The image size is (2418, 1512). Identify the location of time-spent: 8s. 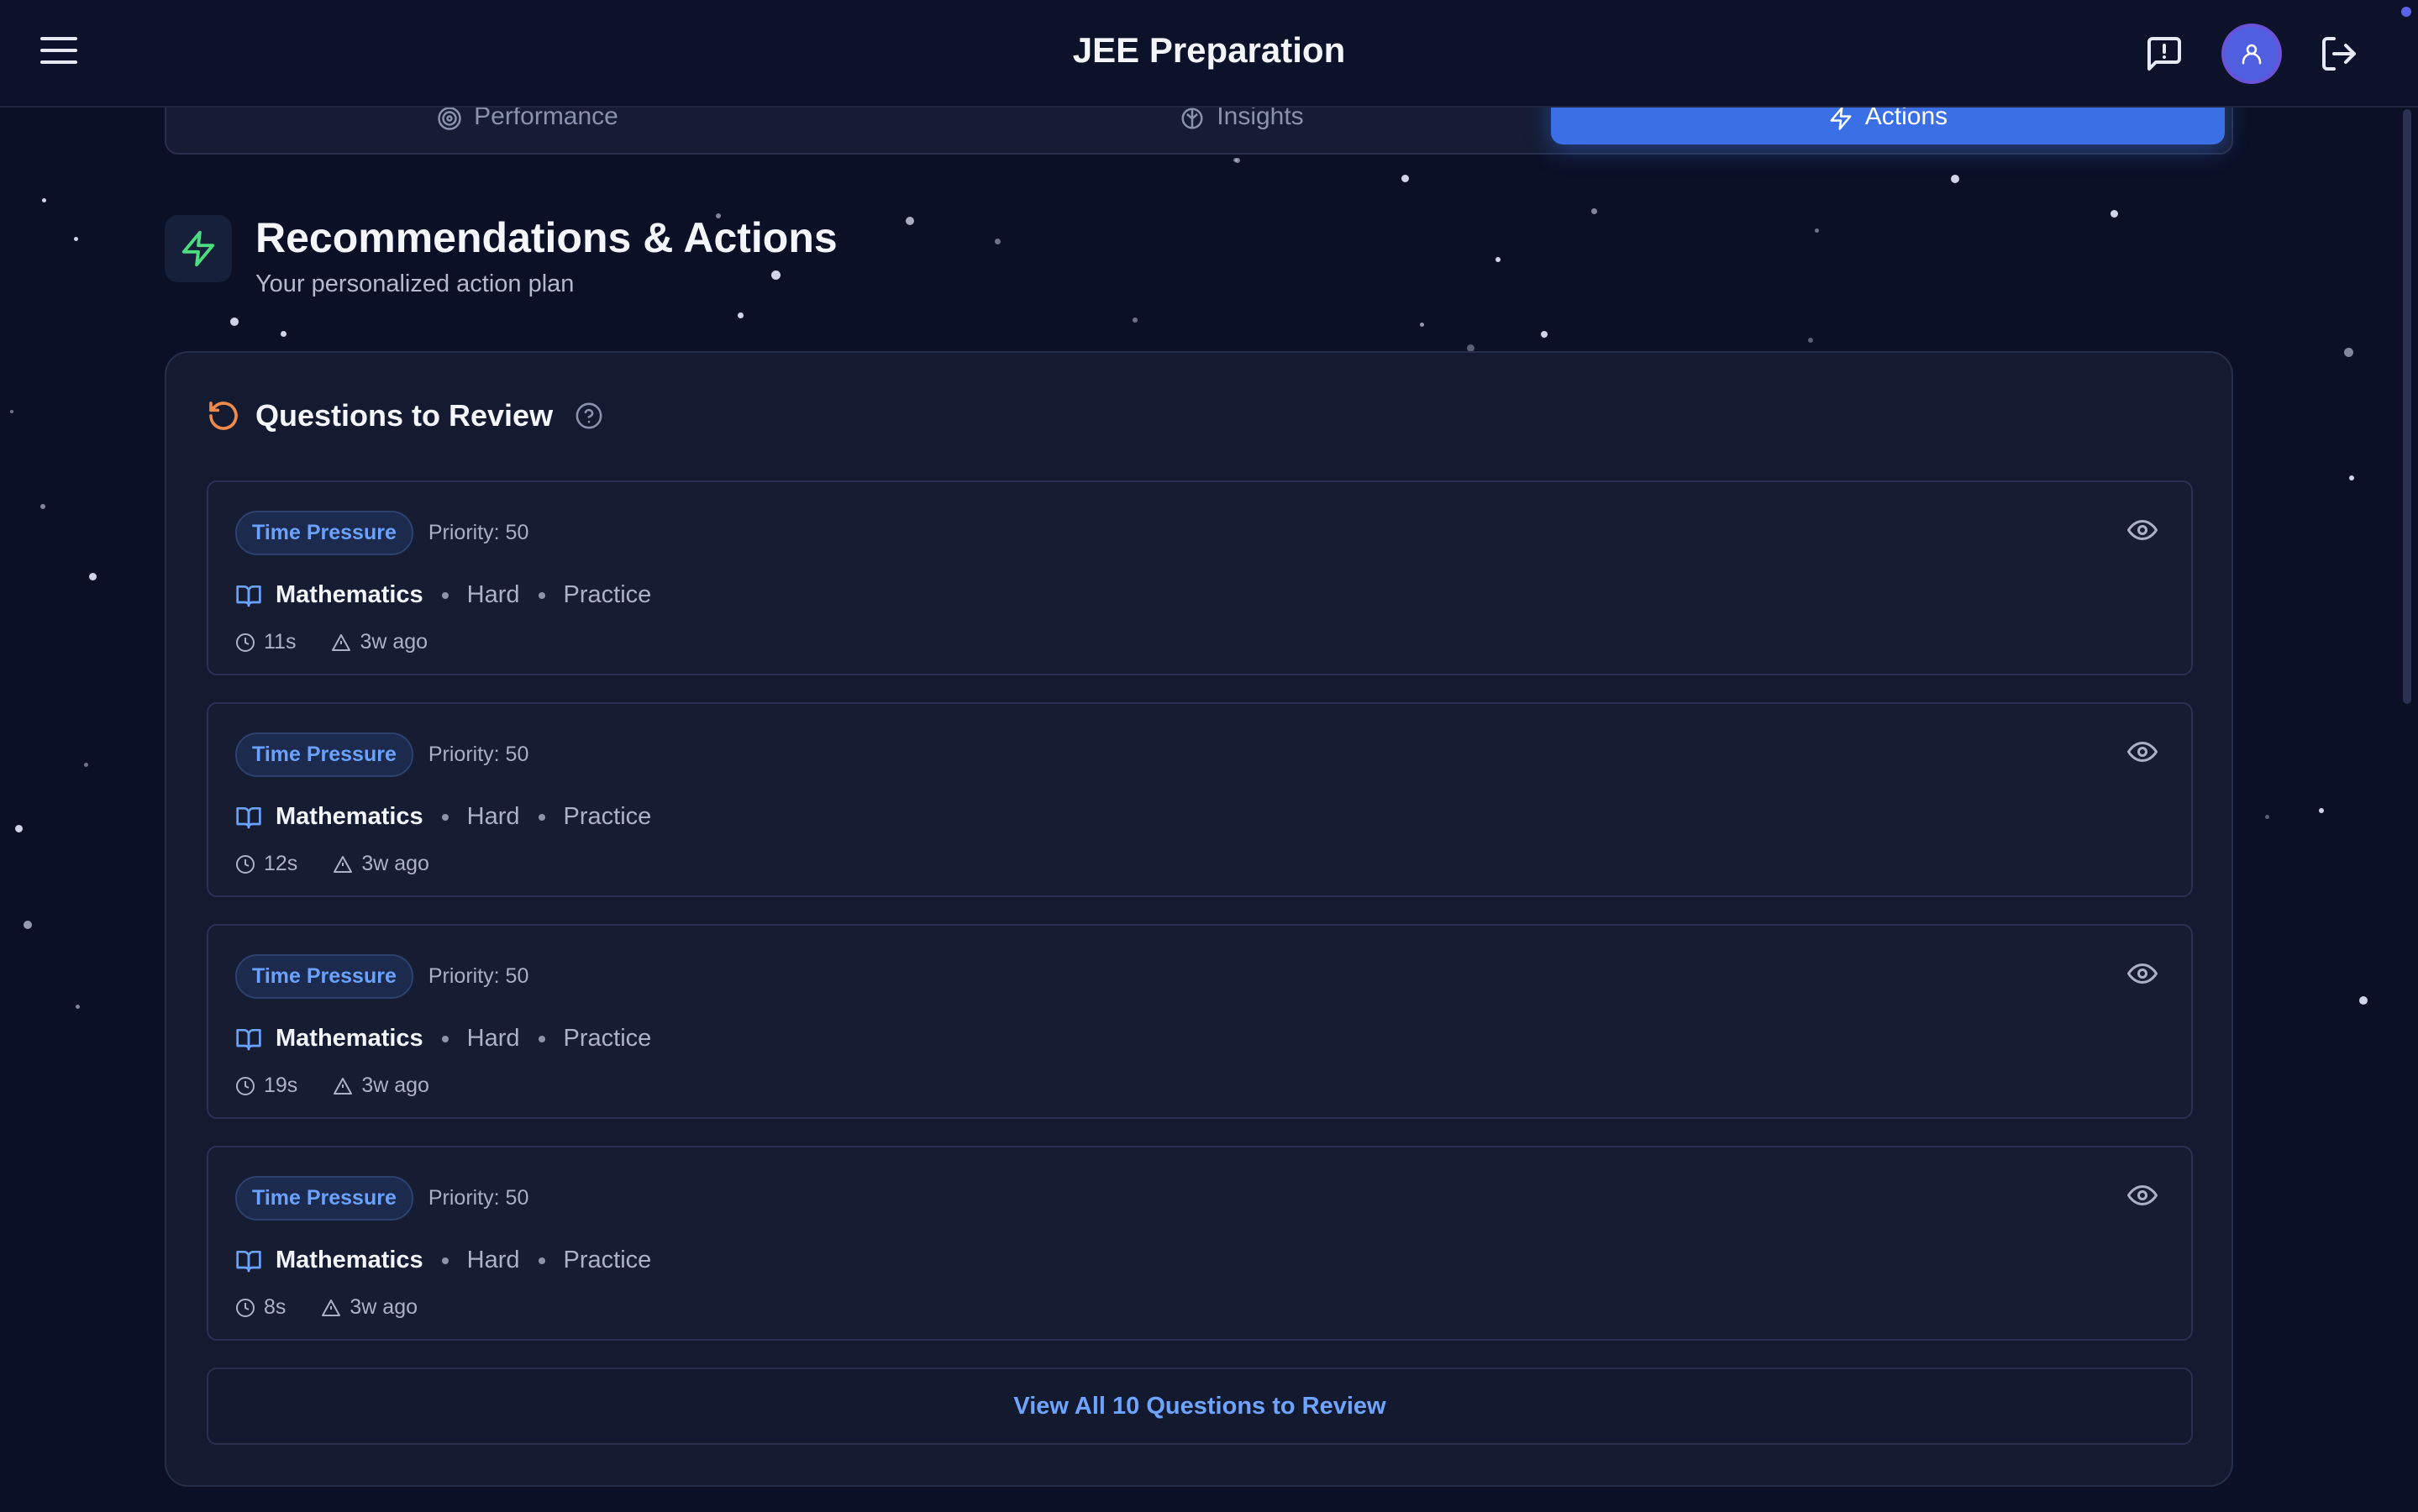
(275, 1307).